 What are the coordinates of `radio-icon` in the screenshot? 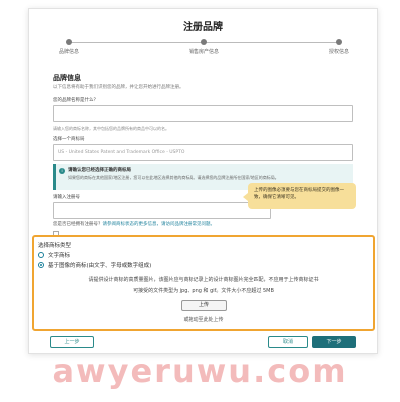 It's located at (41, 255).